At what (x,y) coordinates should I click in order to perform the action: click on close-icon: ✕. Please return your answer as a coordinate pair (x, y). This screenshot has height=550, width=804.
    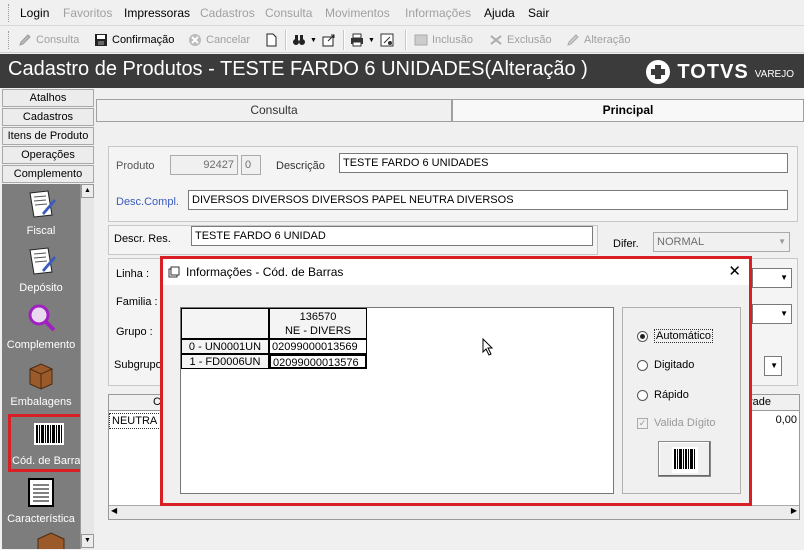
    Looking at the image, I should click on (734, 271).